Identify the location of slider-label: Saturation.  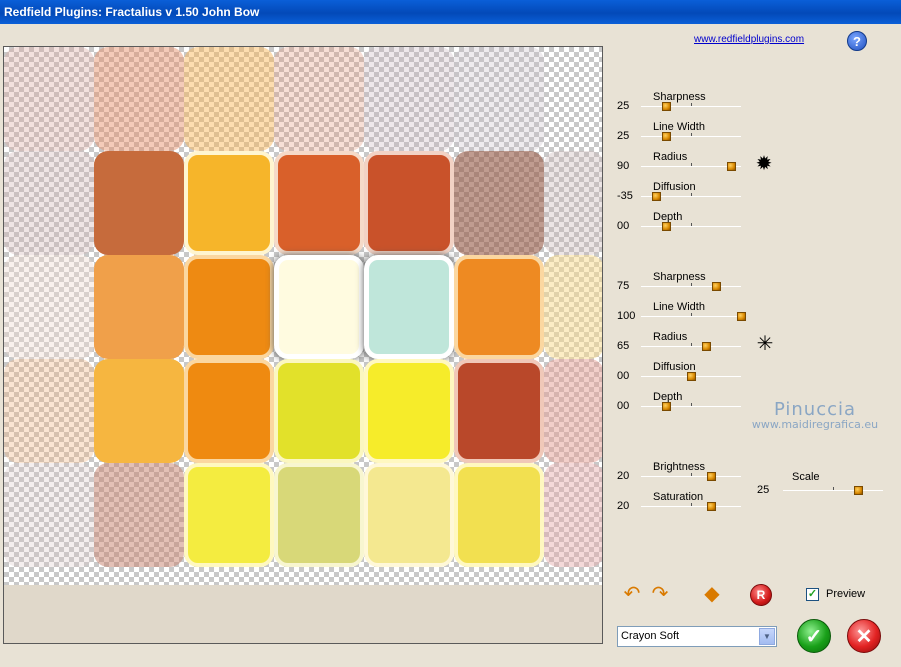
(678, 497).